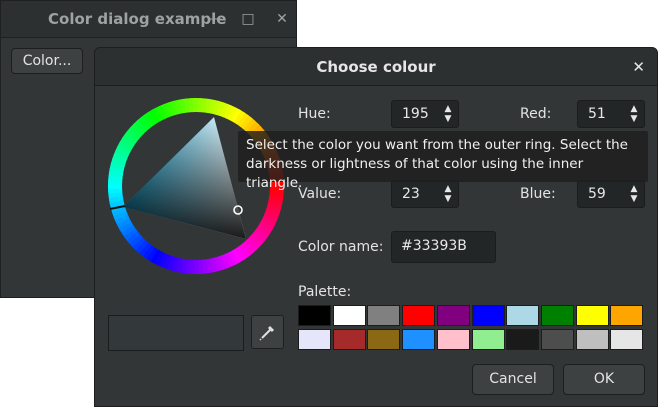 This screenshot has width=658, height=407. I want to click on hue-value: 195, so click(415, 114).